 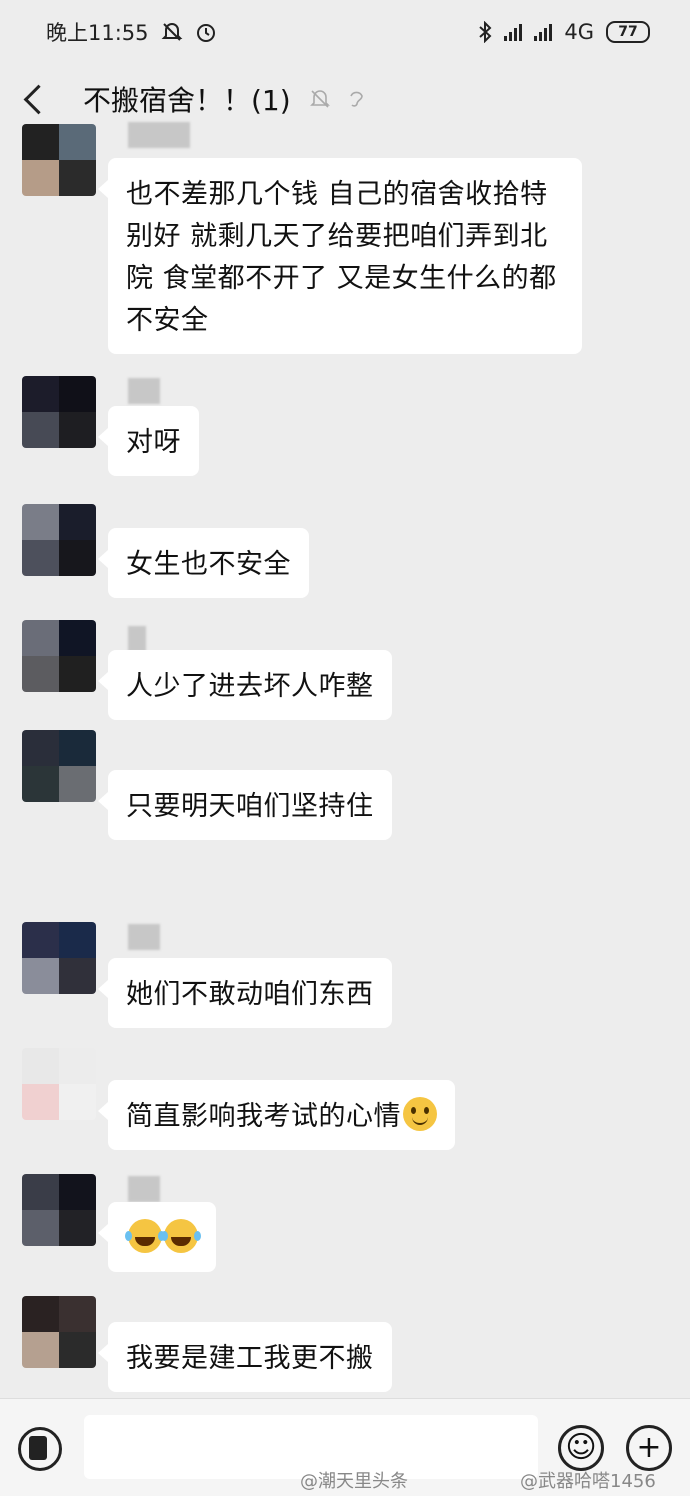 I want to click on back-icon, so click(x=38, y=99).